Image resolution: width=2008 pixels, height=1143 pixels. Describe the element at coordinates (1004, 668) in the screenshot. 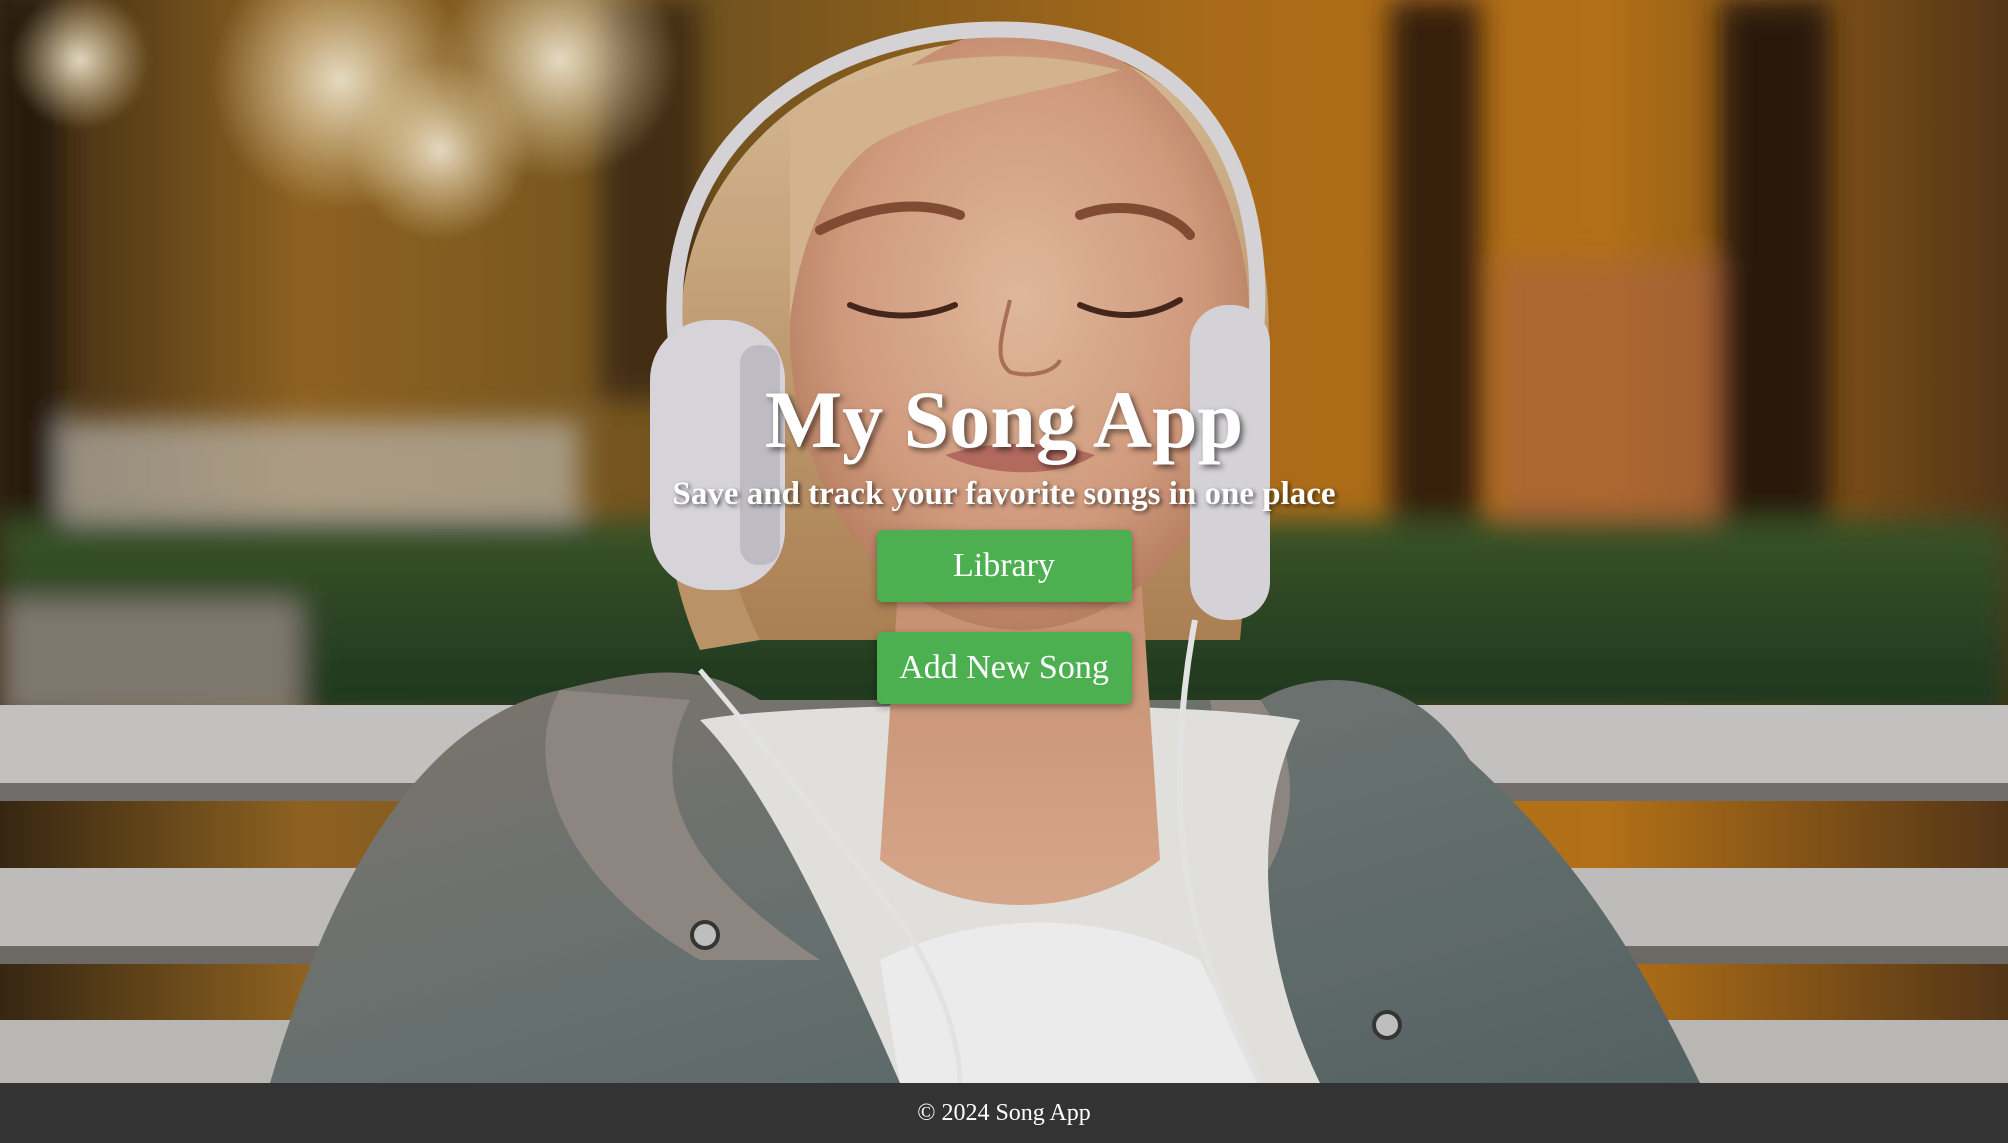

I see `add-new-song-button: Add New Song` at that location.